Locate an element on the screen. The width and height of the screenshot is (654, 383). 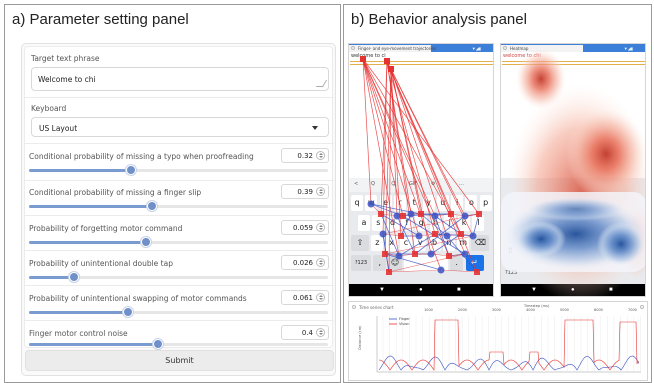
number-input: 0.061 is located at coordinates (305, 297).